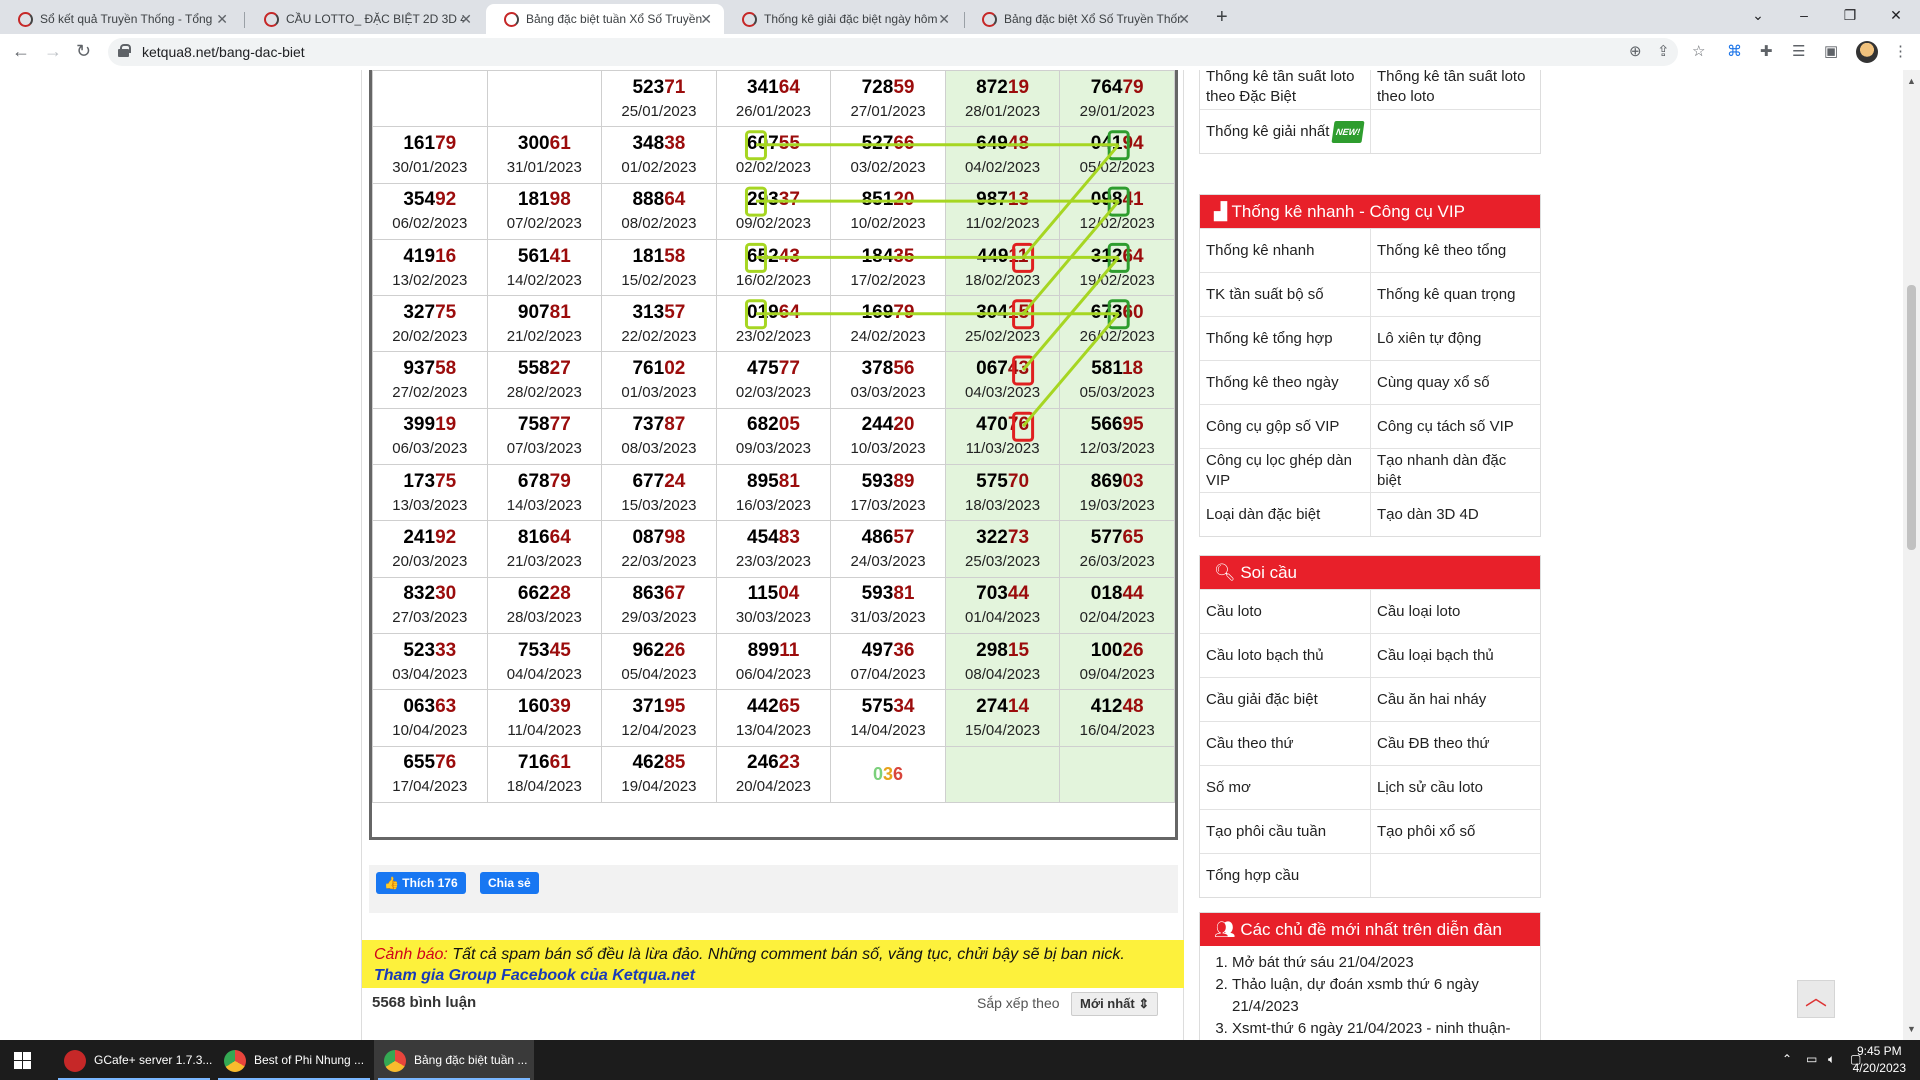 The image size is (1920, 1080). I want to click on sidebar-link: Thống kê giải nhất NEW!, so click(1285, 131).